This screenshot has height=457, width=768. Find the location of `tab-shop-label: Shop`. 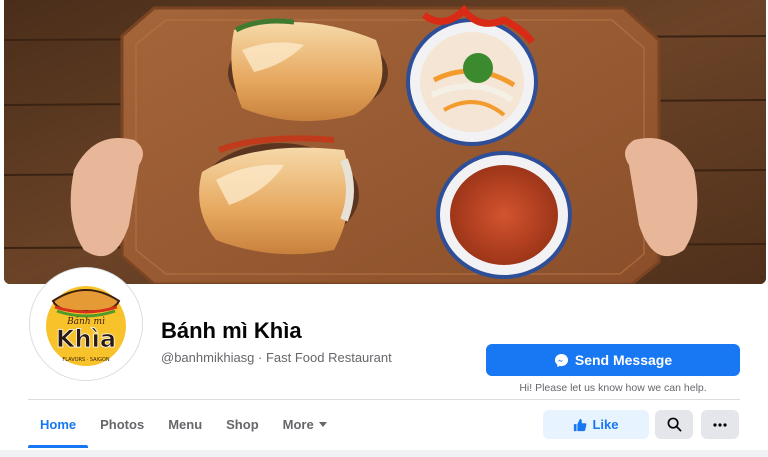

tab-shop-label: Shop is located at coordinates (242, 424).